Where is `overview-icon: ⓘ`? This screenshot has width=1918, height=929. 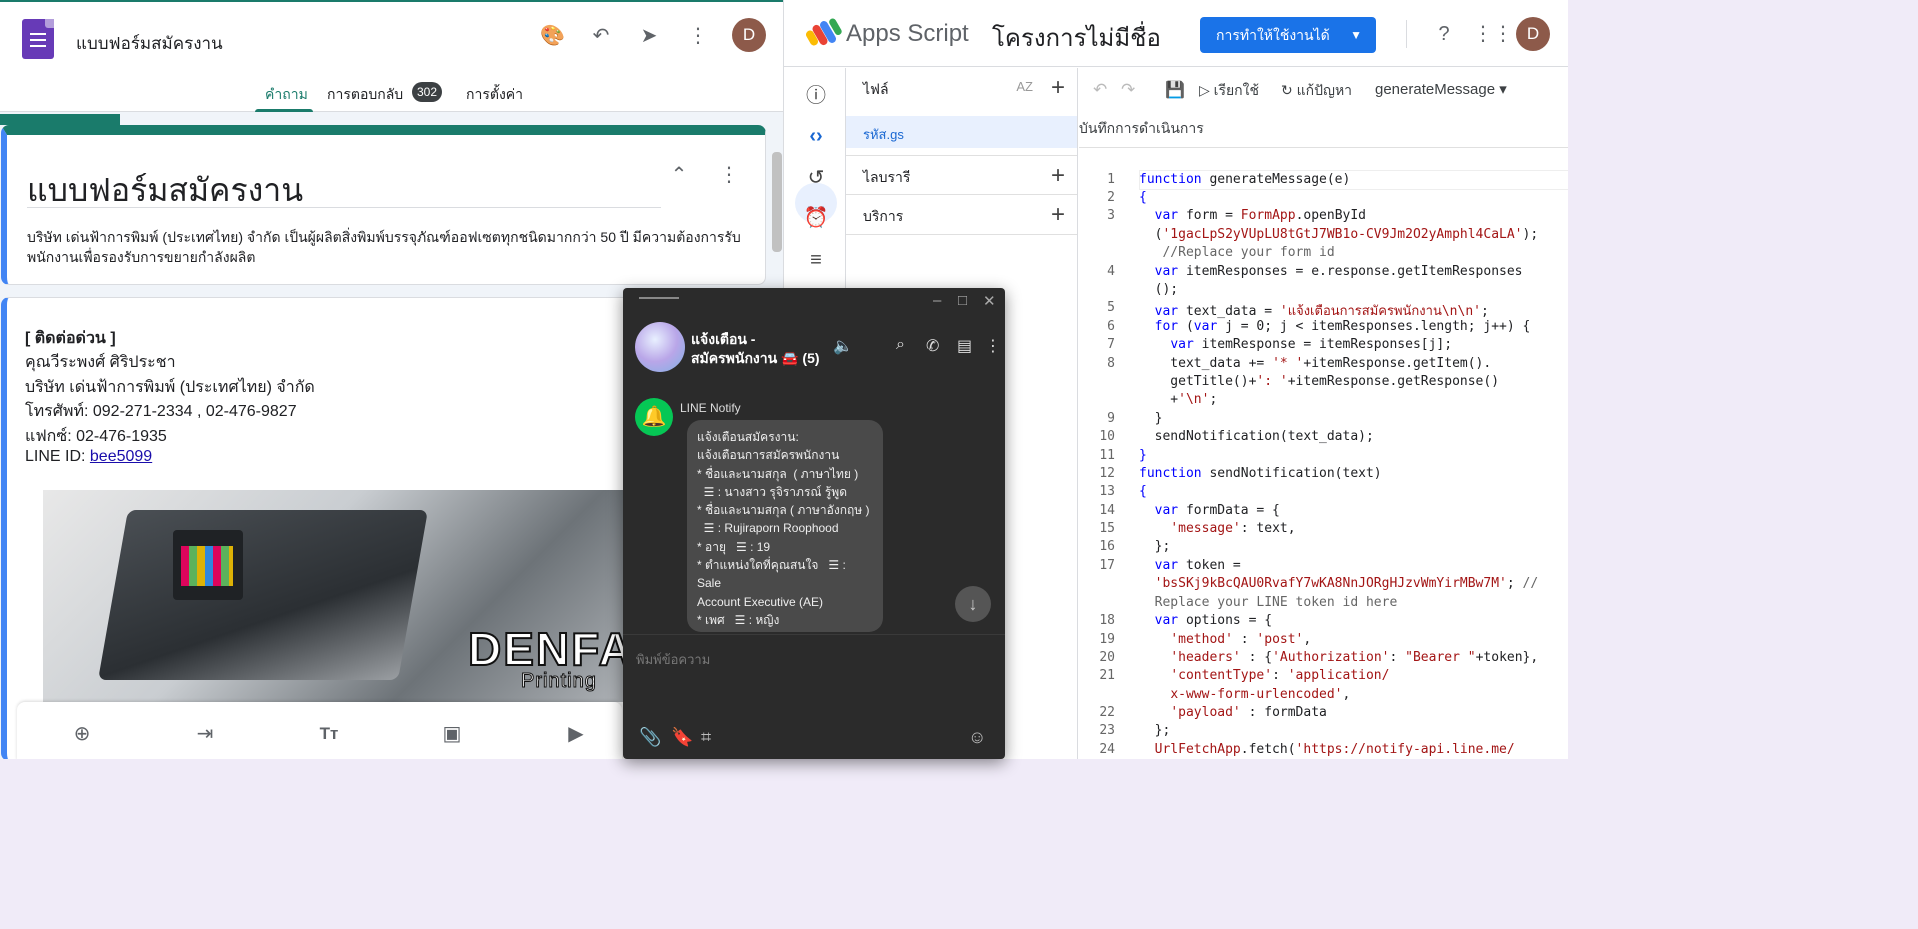 overview-icon: ⓘ is located at coordinates (816, 96).